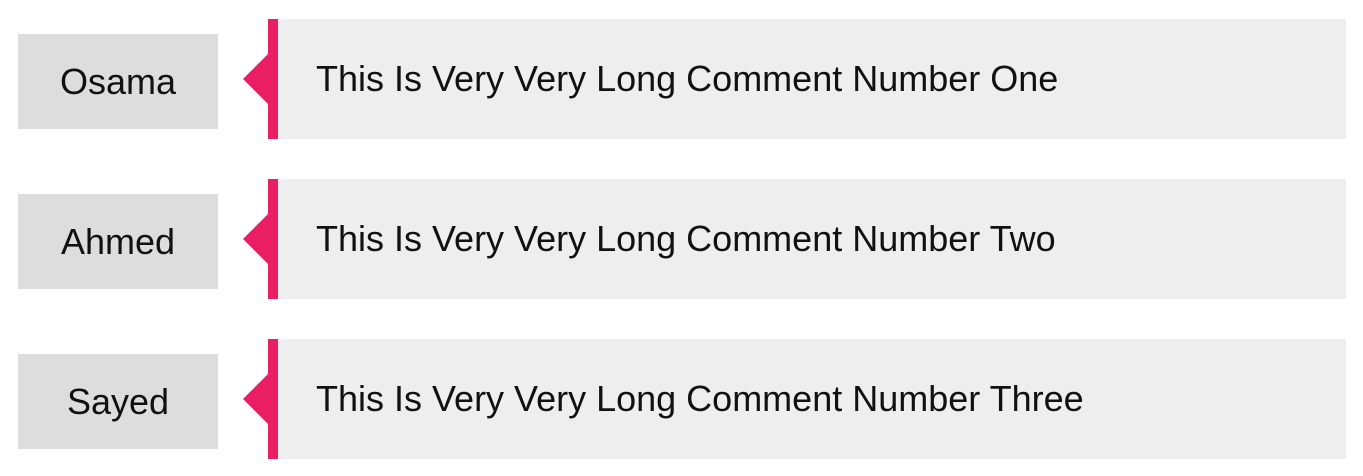 The image size is (1363, 476). I want to click on comment-author-name: Osama, so click(118, 81).